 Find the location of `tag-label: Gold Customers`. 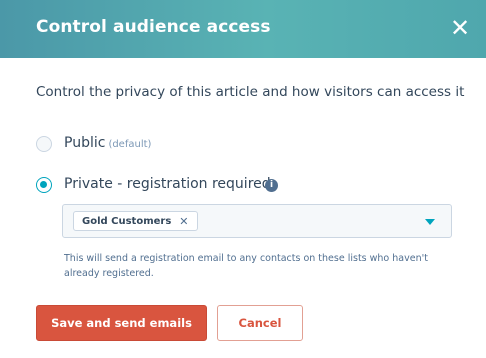

tag-label: Gold Customers is located at coordinates (127, 221).